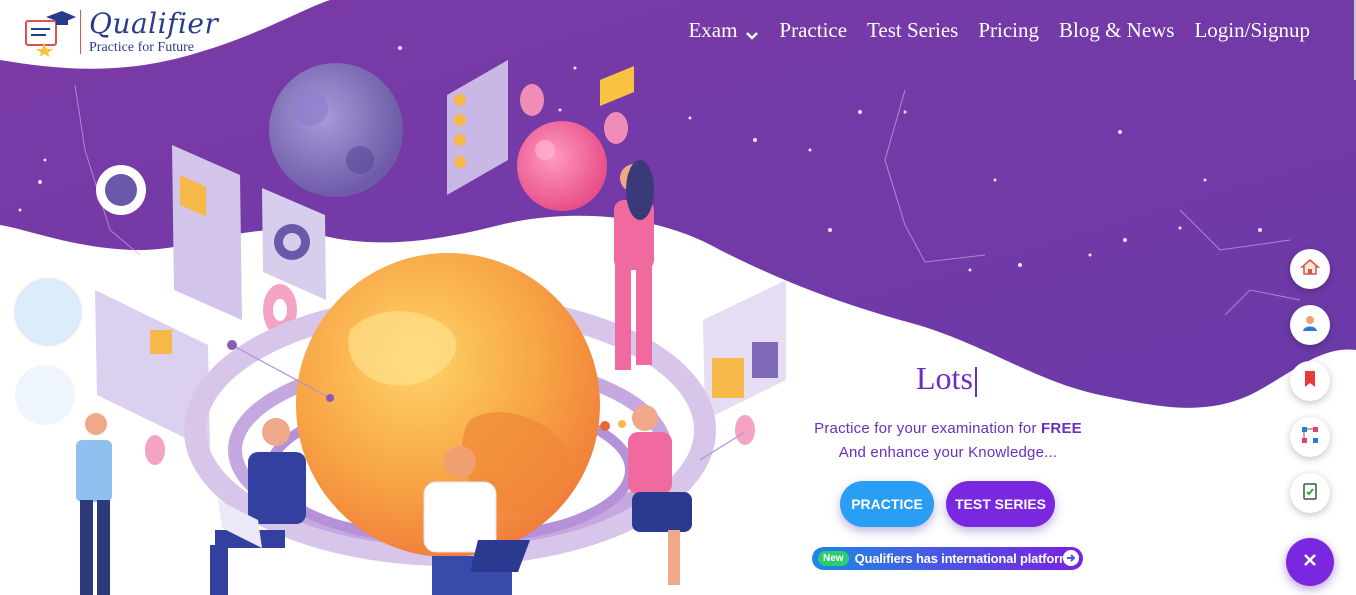  What do you see at coordinates (80, 32) in the screenshot?
I see `logo-divider` at bounding box center [80, 32].